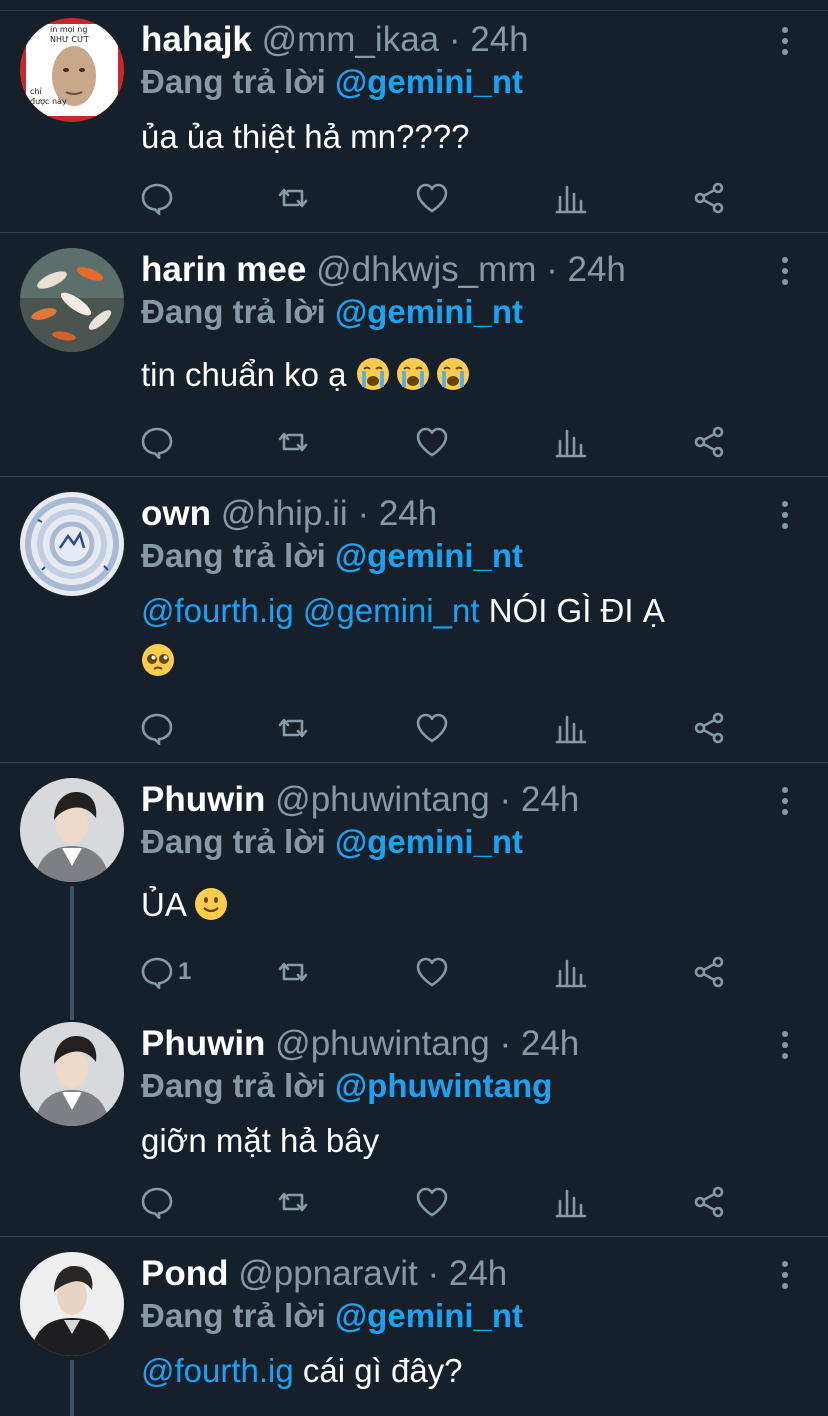 This screenshot has height=1416, width=828. Describe the element at coordinates (69, 38) in the screenshot. I see `svg-text: NHƯ CỨT` at that location.